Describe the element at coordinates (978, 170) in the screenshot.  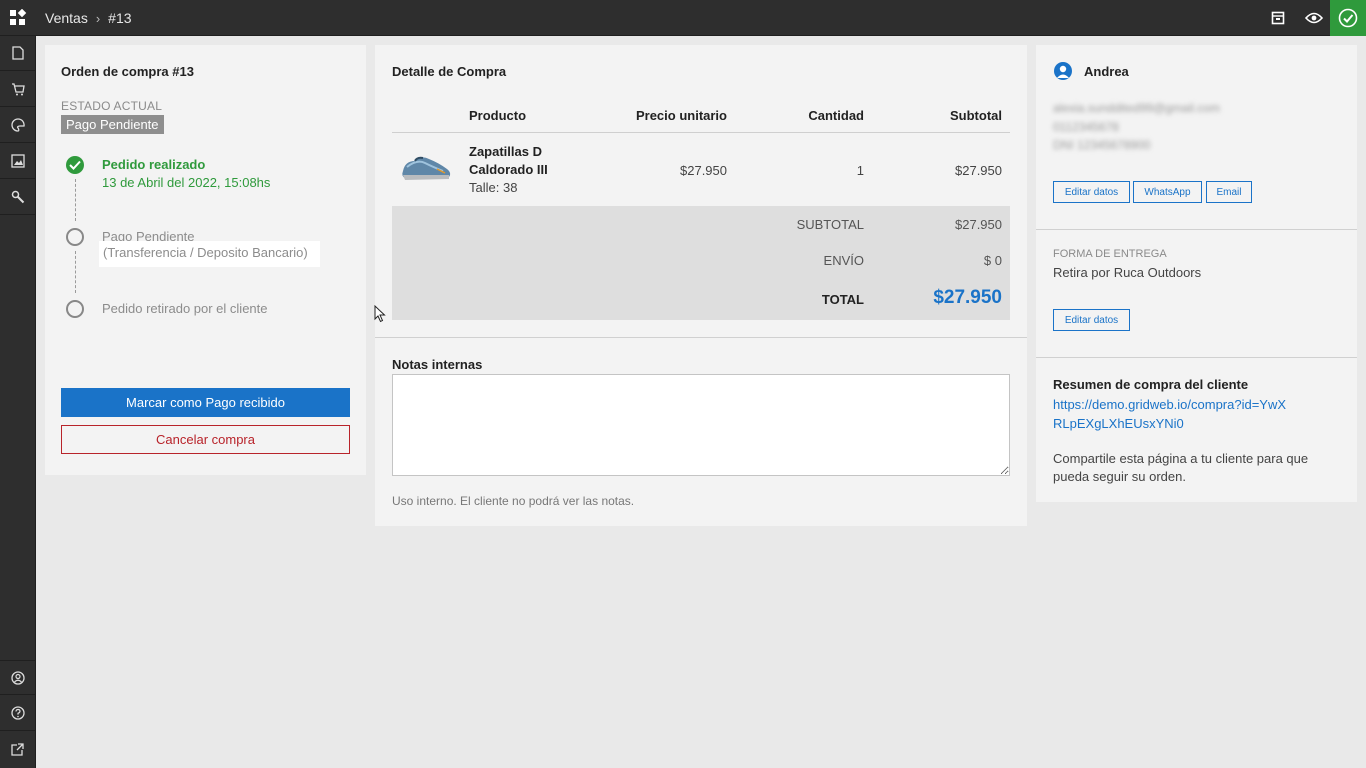
I see `line-subtotal: $27.950` at that location.